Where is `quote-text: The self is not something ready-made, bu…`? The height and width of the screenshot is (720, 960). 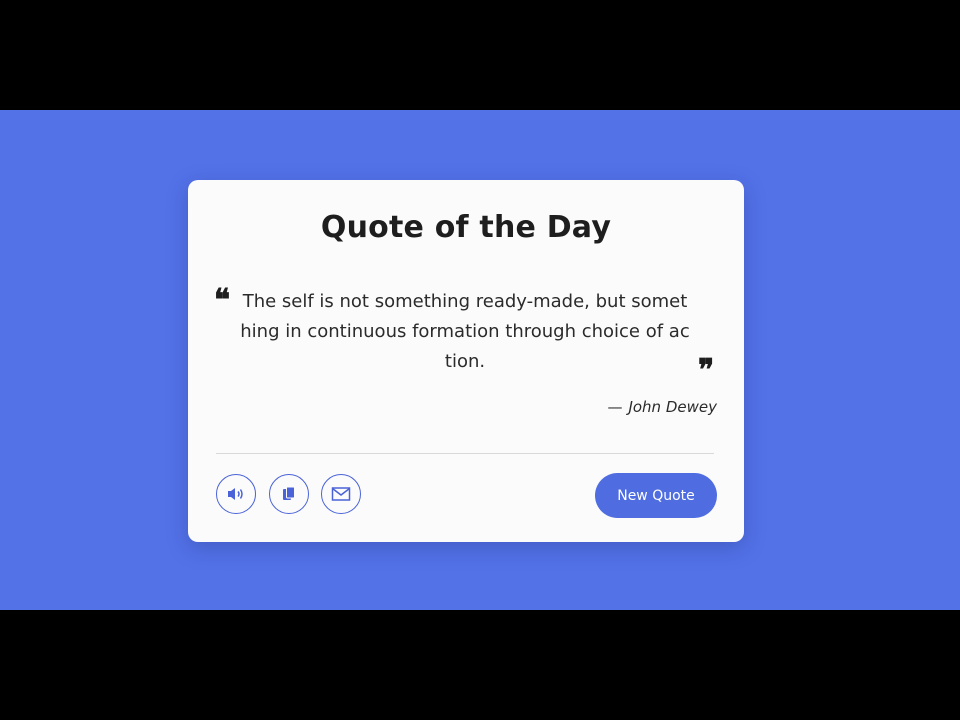
quote-text: The self is not something ready-made, bu… is located at coordinates (465, 331).